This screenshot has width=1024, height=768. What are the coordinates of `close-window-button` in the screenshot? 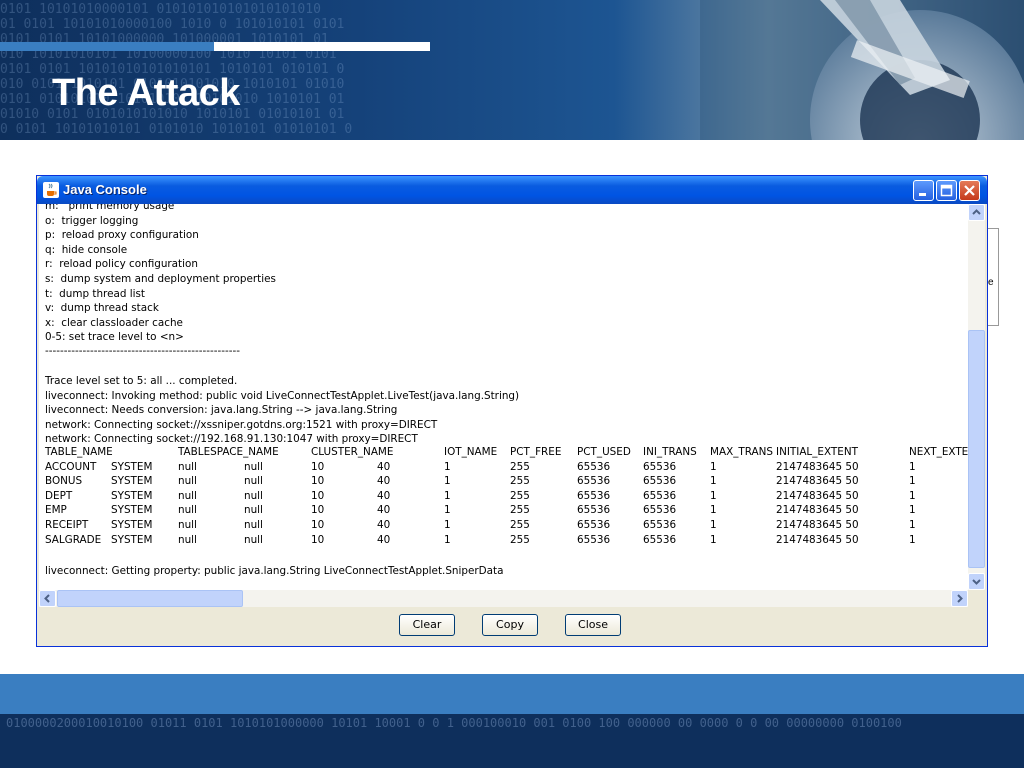 It's located at (969, 190).